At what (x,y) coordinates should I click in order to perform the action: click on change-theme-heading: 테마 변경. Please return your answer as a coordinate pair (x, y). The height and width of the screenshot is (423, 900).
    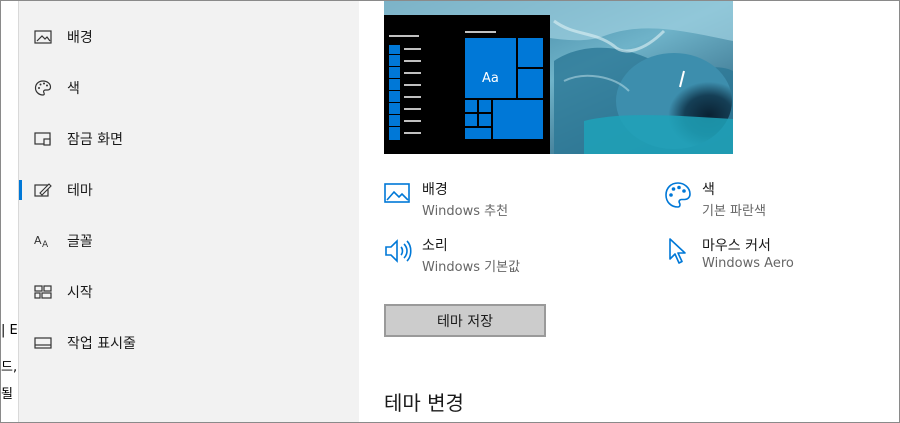
    Looking at the image, I should click on (424, 403).